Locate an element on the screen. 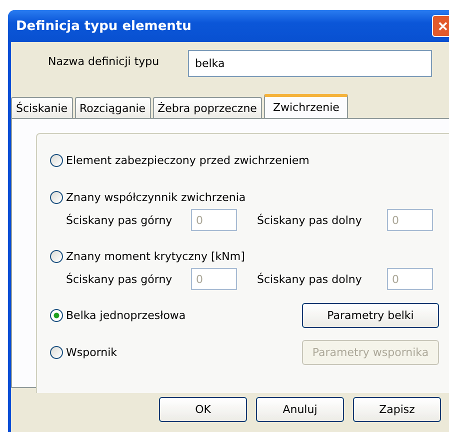  radio-button: Wspornik is located at coordinates (84, 352).